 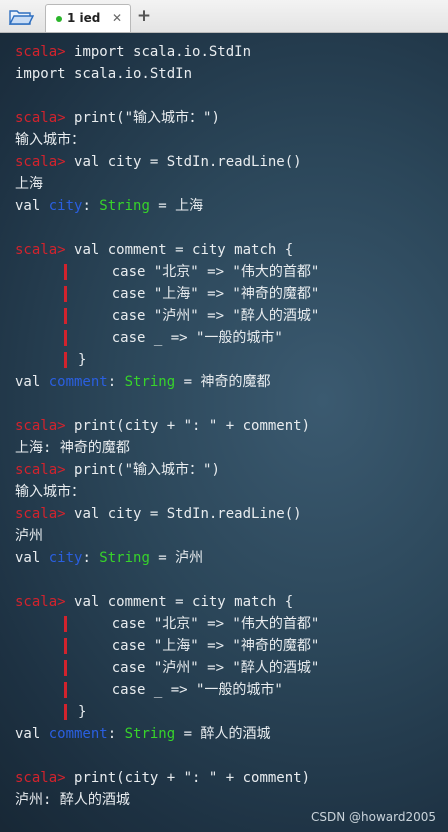 I want to click on watermark: CSDN @howard2005, so click(x=373, y=817).